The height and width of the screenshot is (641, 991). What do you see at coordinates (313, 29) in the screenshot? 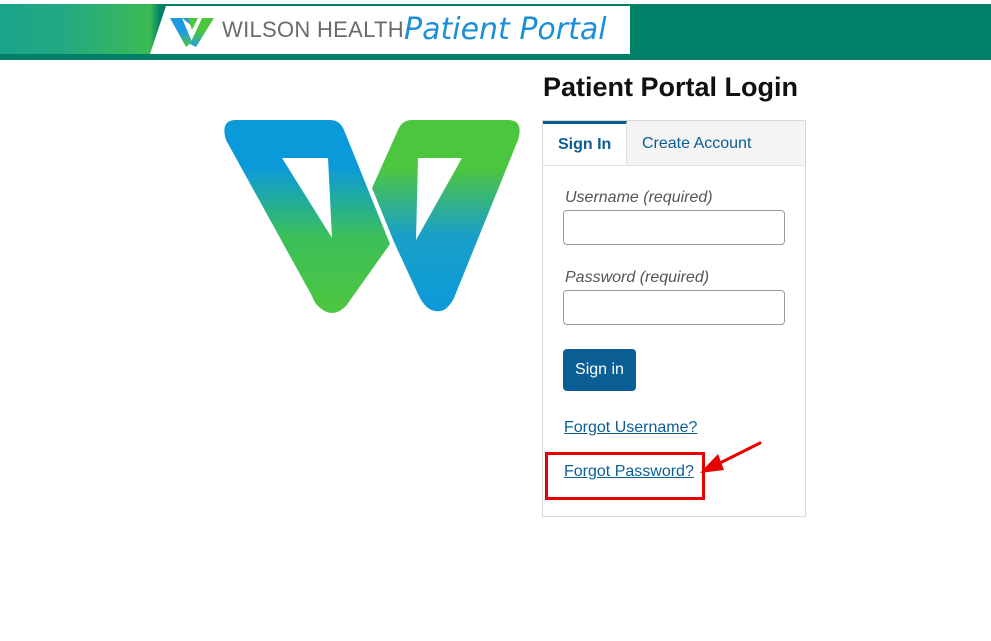
I see `header-brand: WILSON HEALTH` at bounding box center [313, 29].